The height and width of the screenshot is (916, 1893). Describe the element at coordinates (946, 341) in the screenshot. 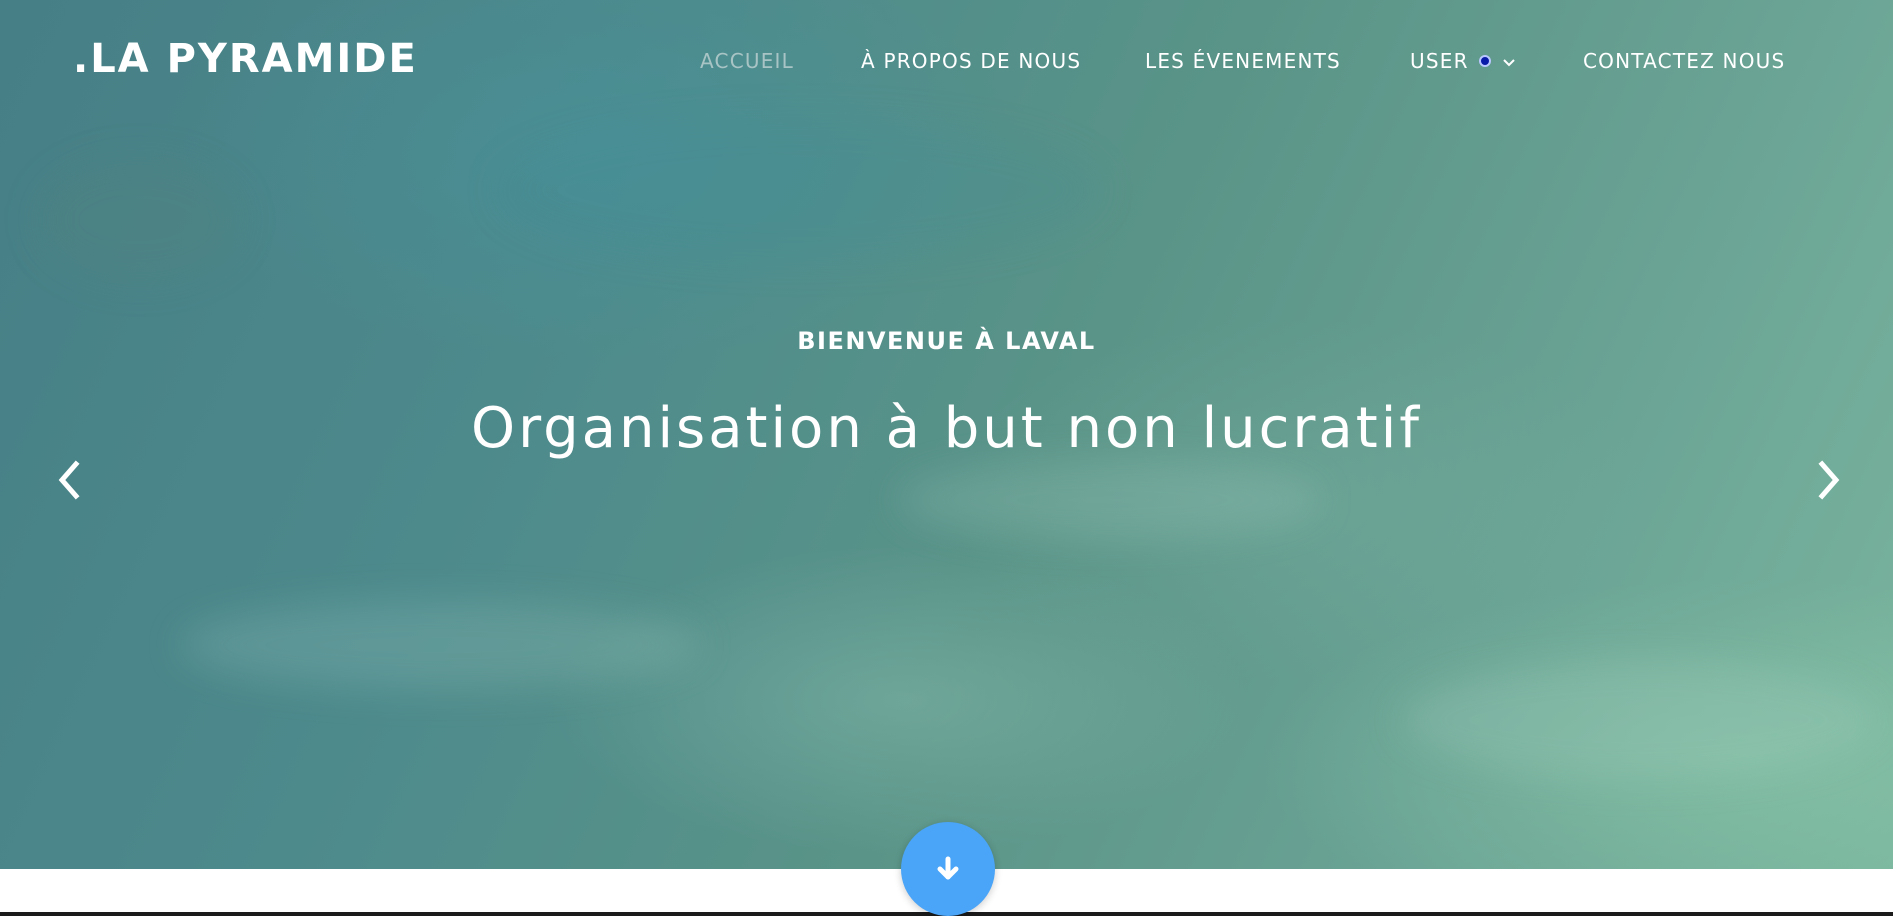

I see `hero-subtitle: BIENVENUE À LAVAL` at that location.